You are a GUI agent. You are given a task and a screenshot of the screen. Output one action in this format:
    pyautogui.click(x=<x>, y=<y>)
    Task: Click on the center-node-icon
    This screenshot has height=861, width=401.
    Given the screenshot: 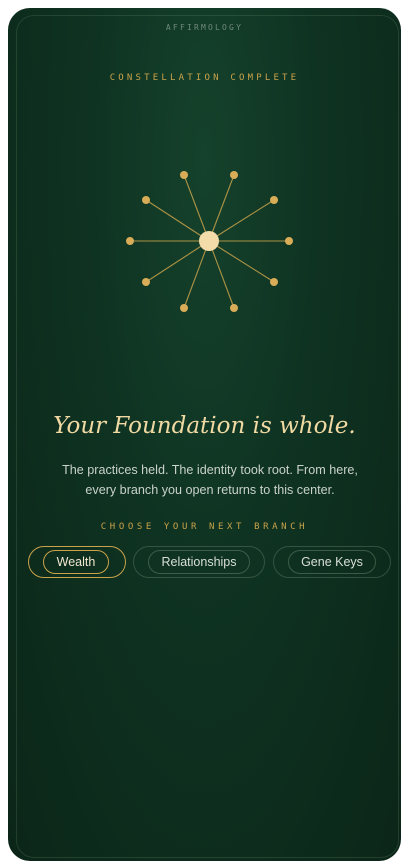 What is the action you would take?
    pyautogui.click(x=209, y=241)
    